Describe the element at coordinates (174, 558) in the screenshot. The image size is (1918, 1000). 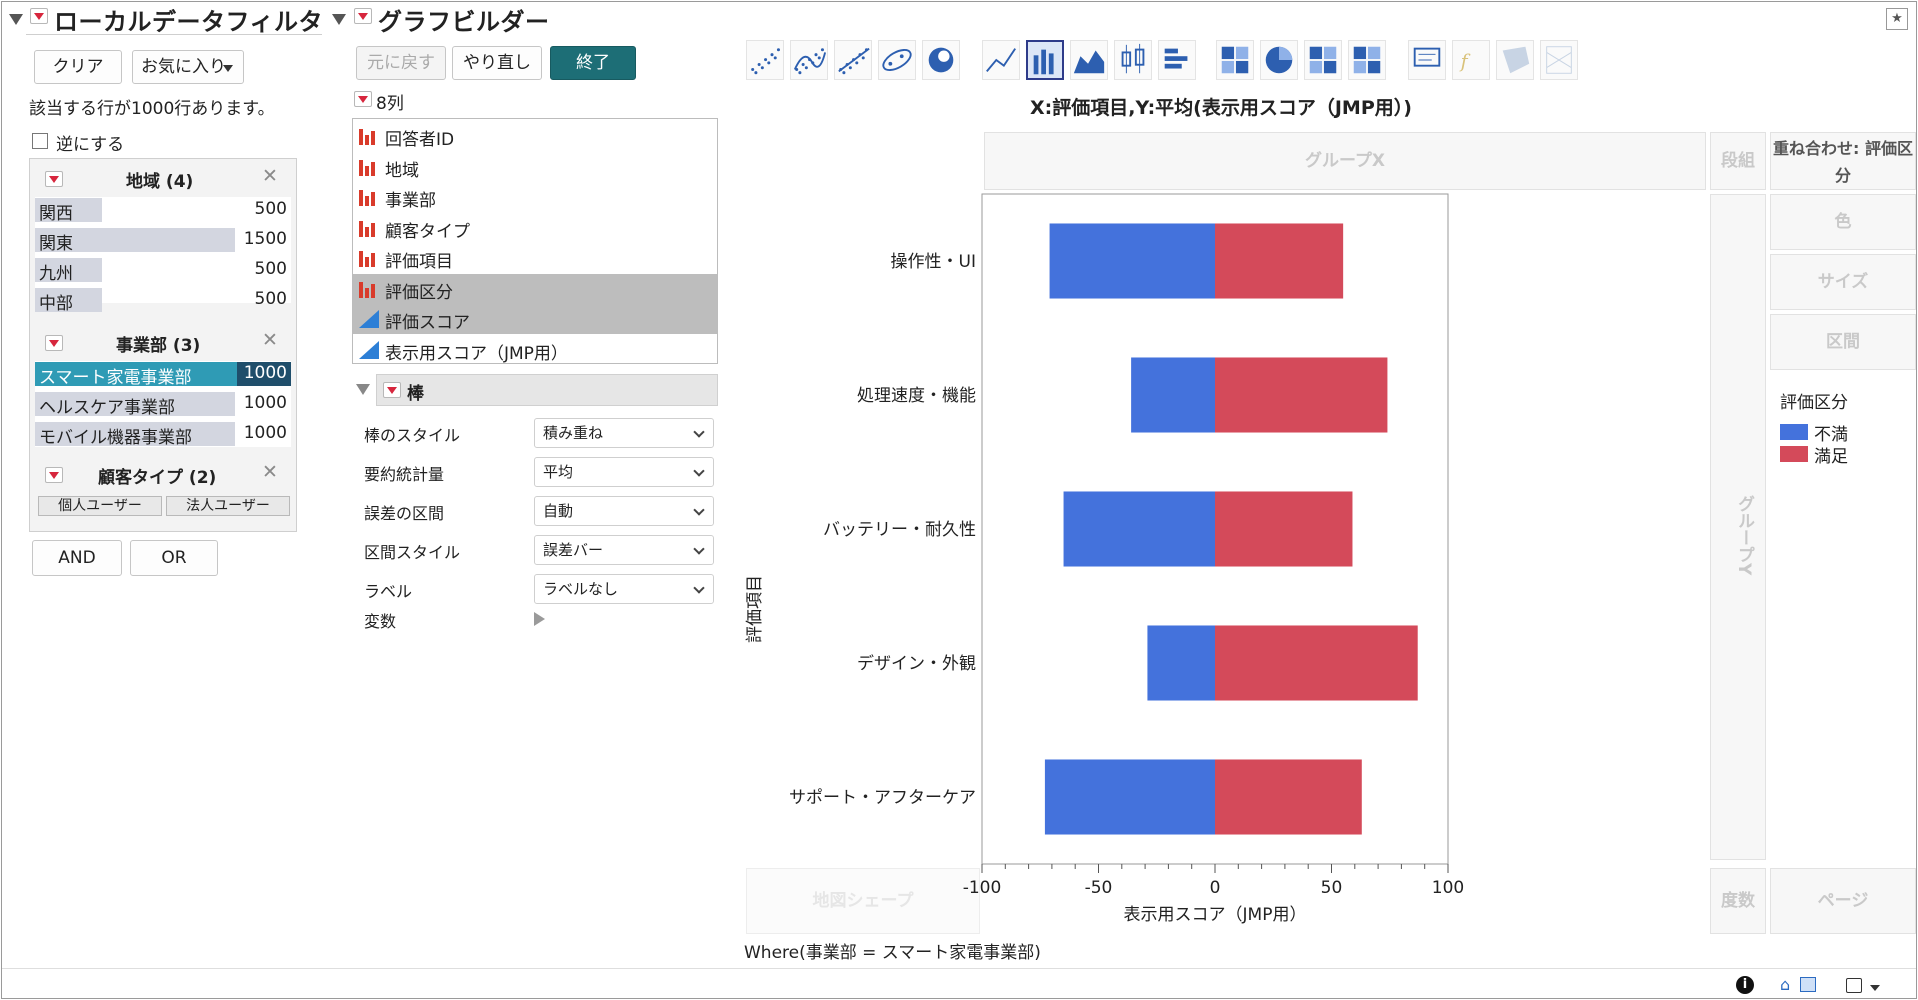
I see `or-button: OR` at that location.